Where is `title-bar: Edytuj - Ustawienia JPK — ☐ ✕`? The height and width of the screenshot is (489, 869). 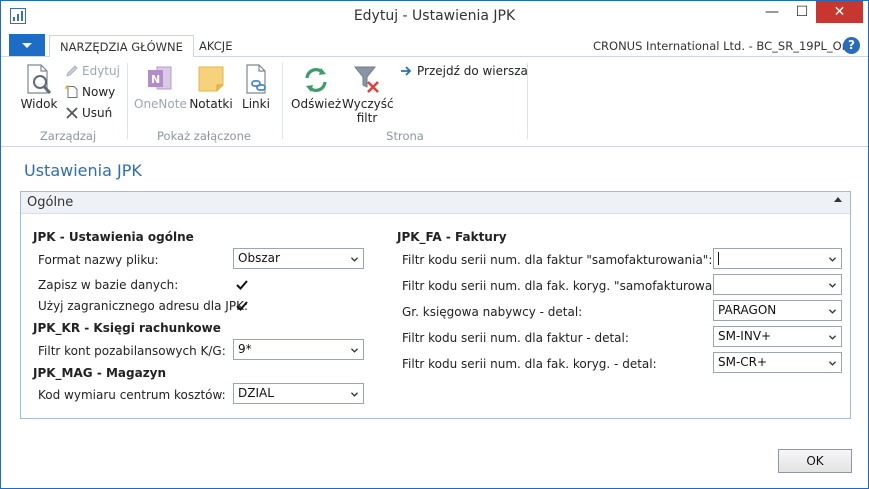
title-bar: Edytuj - Ustawienia JPK — ☐ ✕ is located at coordinates (434, 16).